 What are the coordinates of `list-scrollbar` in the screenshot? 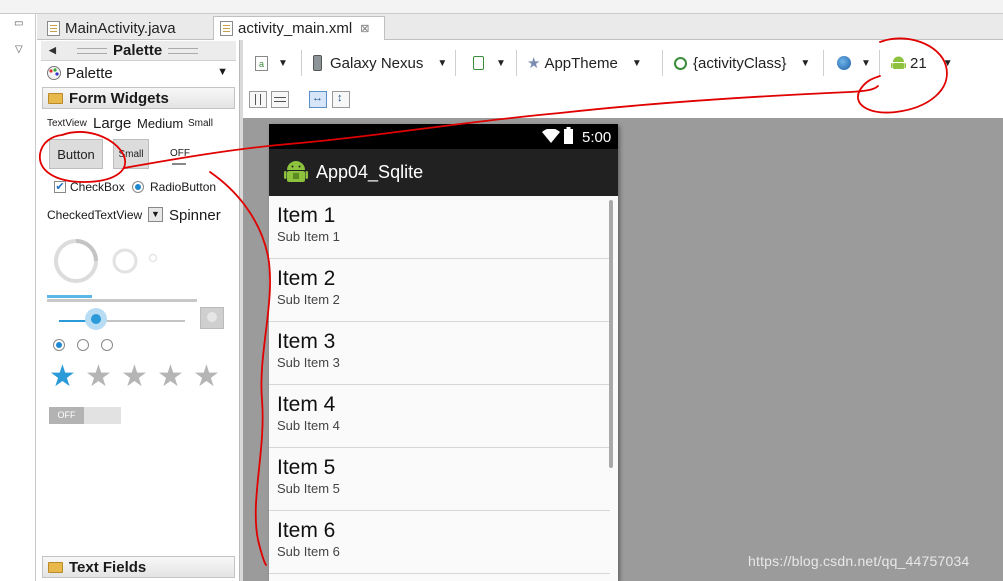 It's located at (611, 334).